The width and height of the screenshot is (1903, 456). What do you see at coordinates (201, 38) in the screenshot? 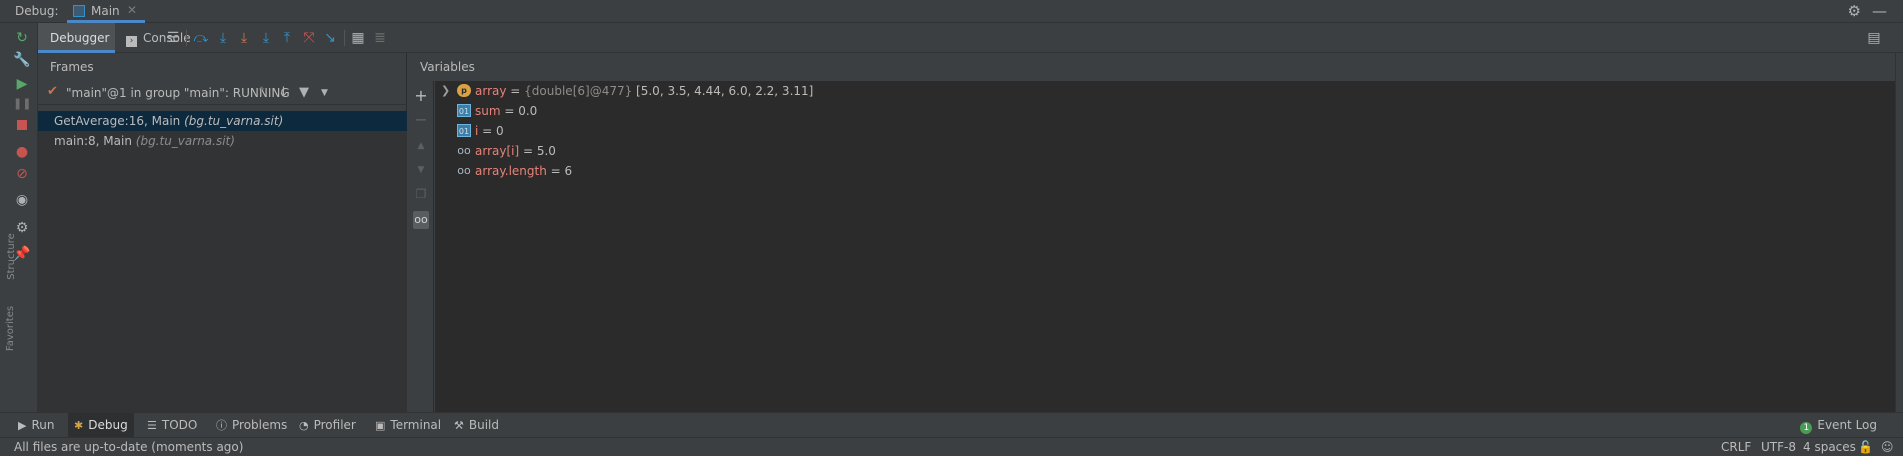
I see `show-execution-point-icon: ⤼` at bounding box center [201, 38].